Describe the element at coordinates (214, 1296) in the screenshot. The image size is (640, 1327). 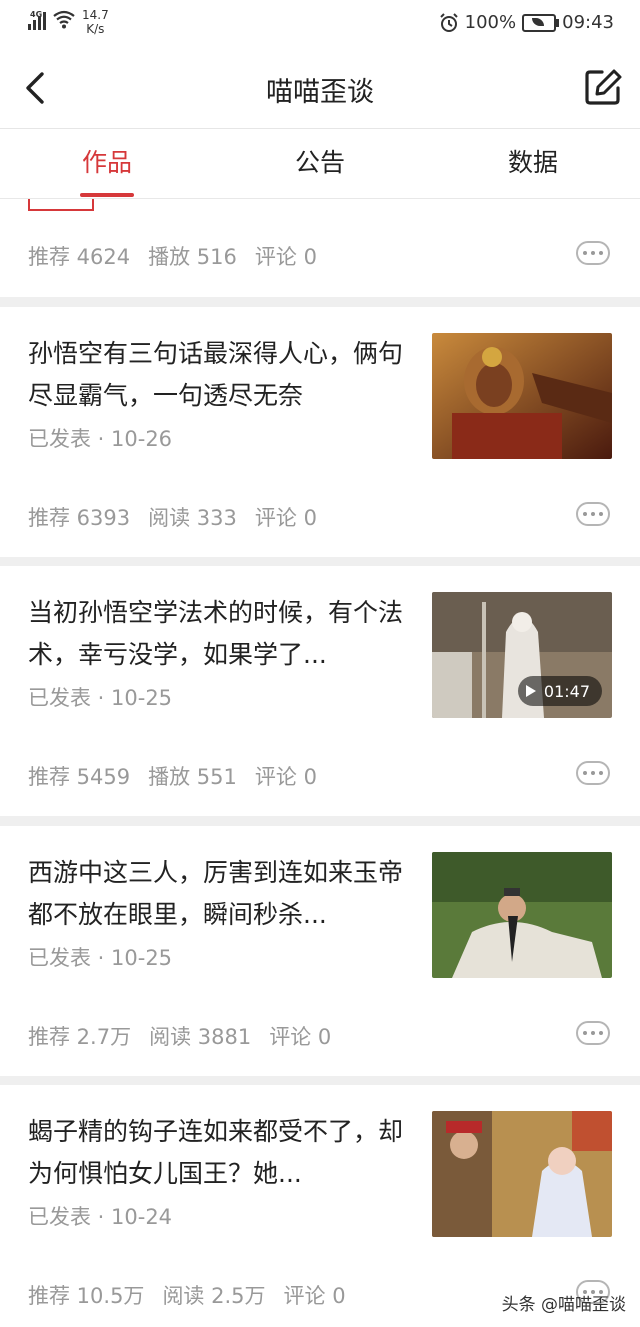
I see `read-count: 阅读 2.5万` at that location.